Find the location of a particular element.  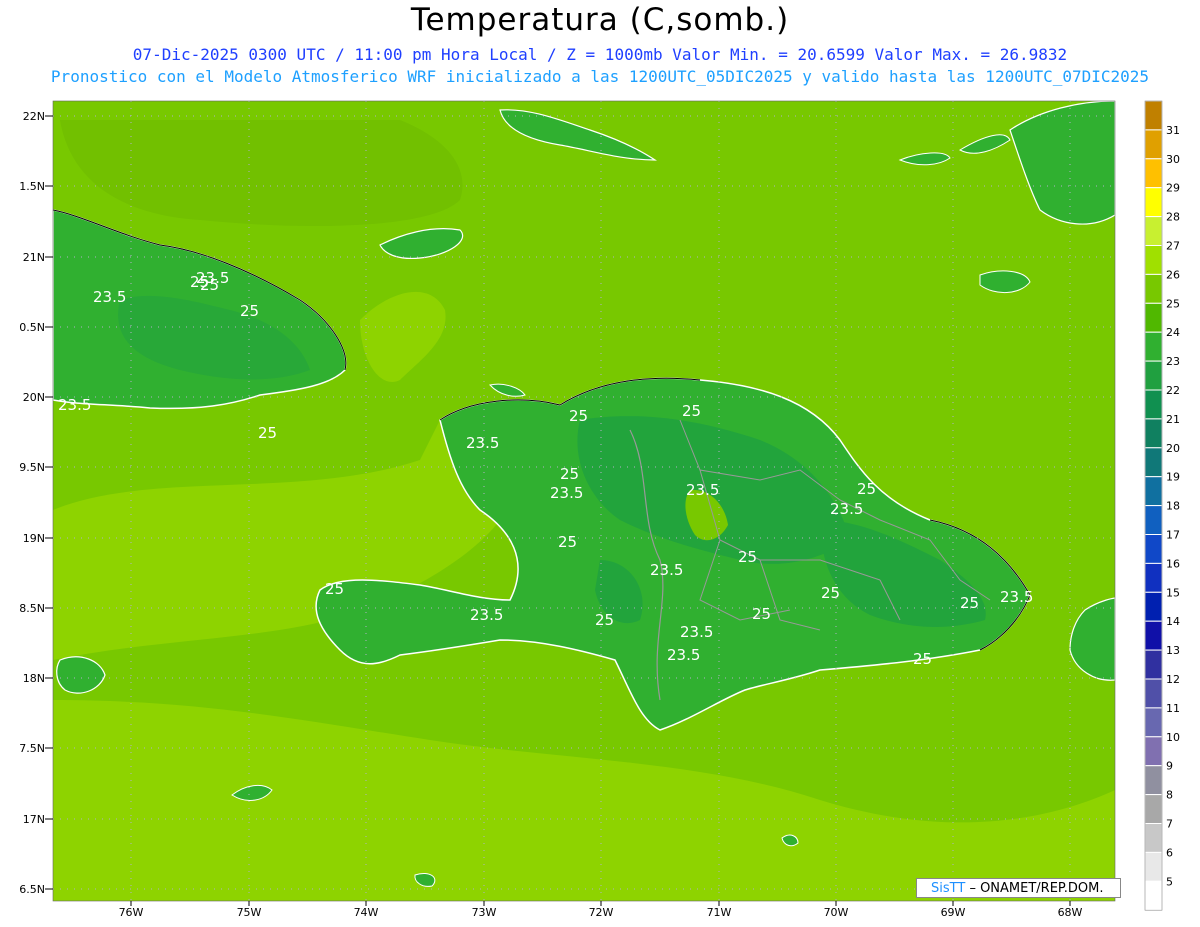

colorbar-label: 9 is located at coordinates (1169, 766).